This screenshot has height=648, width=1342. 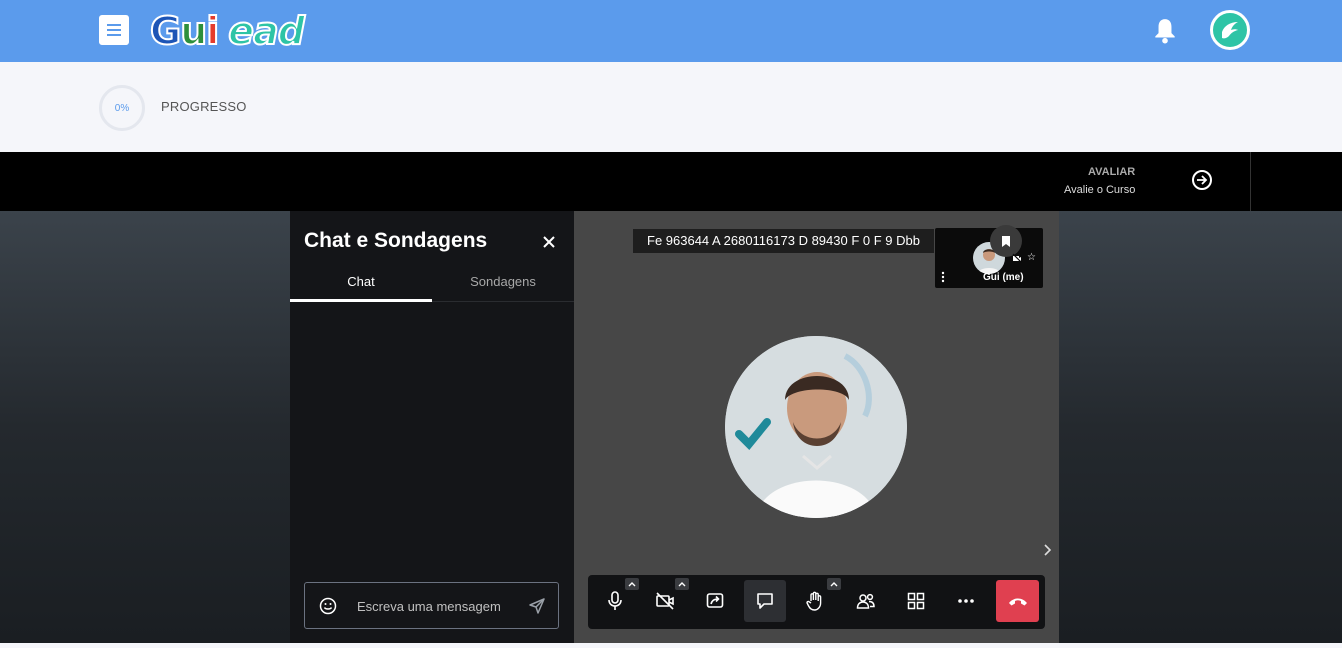 What do you see at coordinates (989, 256) in the screenshot?
I see `self-thumbnail: ☆ Gui (me)` at bounding box center [989, 256].